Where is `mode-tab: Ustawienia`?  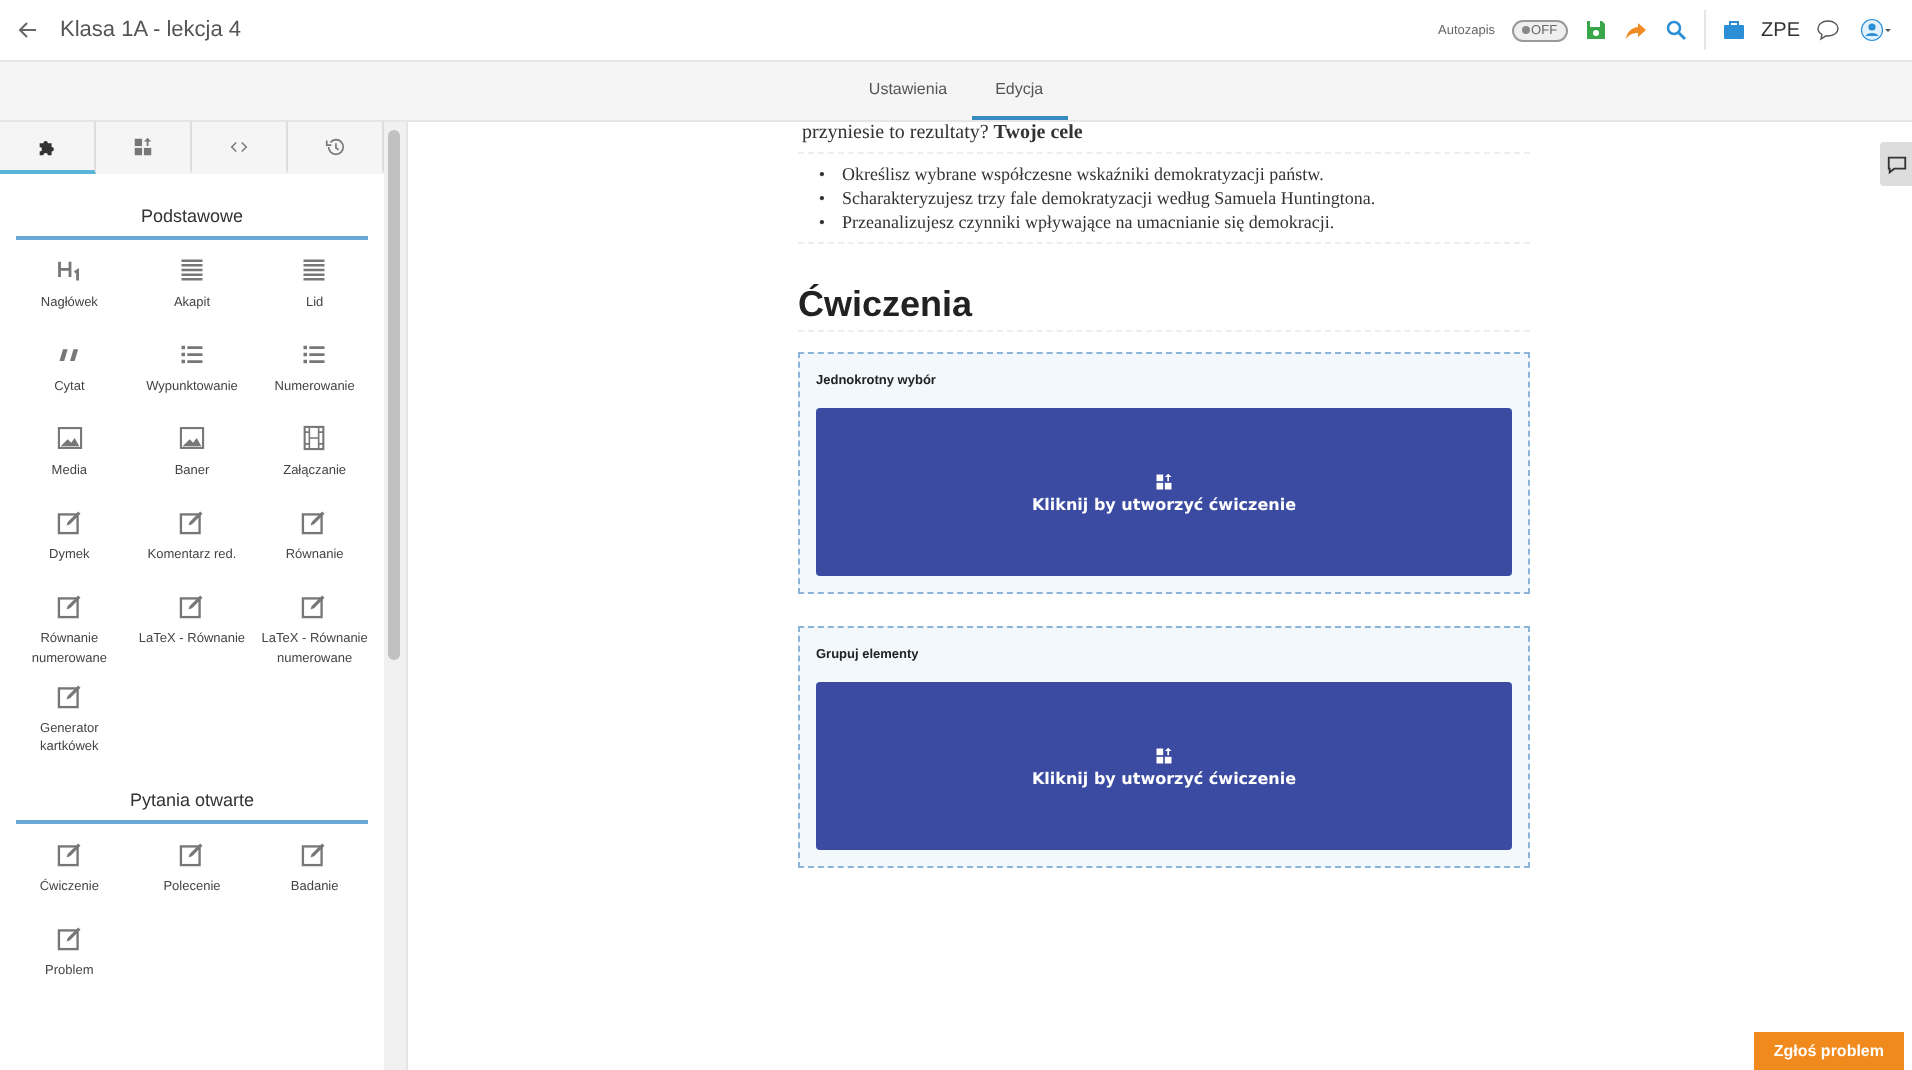 mode-tab: Ustawienia is located at coordinates (908, 91).